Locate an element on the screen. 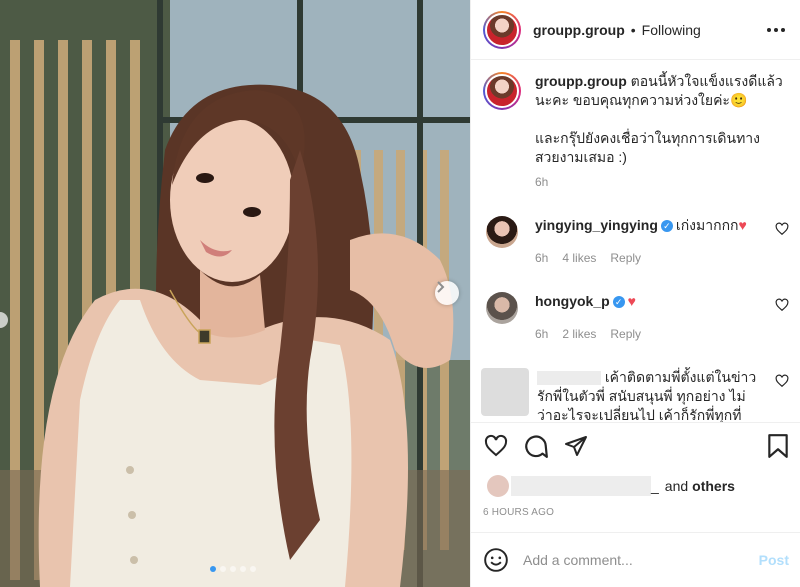 This screenshot has width=800, height=587. author-avatar is located at coordinates (502, 29).